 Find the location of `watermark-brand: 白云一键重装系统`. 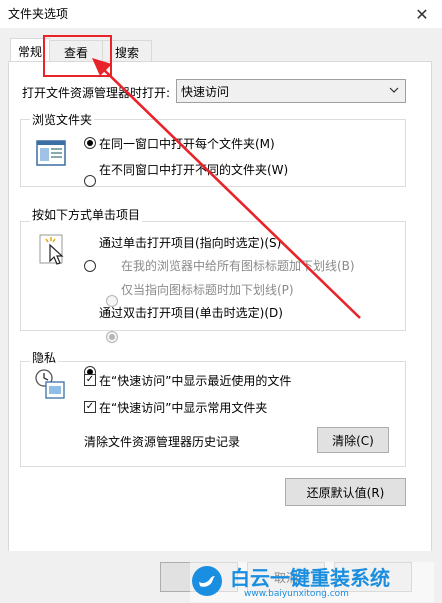

watermark-brand: 白云一键重装系统 is located at coordinates (310, 578).